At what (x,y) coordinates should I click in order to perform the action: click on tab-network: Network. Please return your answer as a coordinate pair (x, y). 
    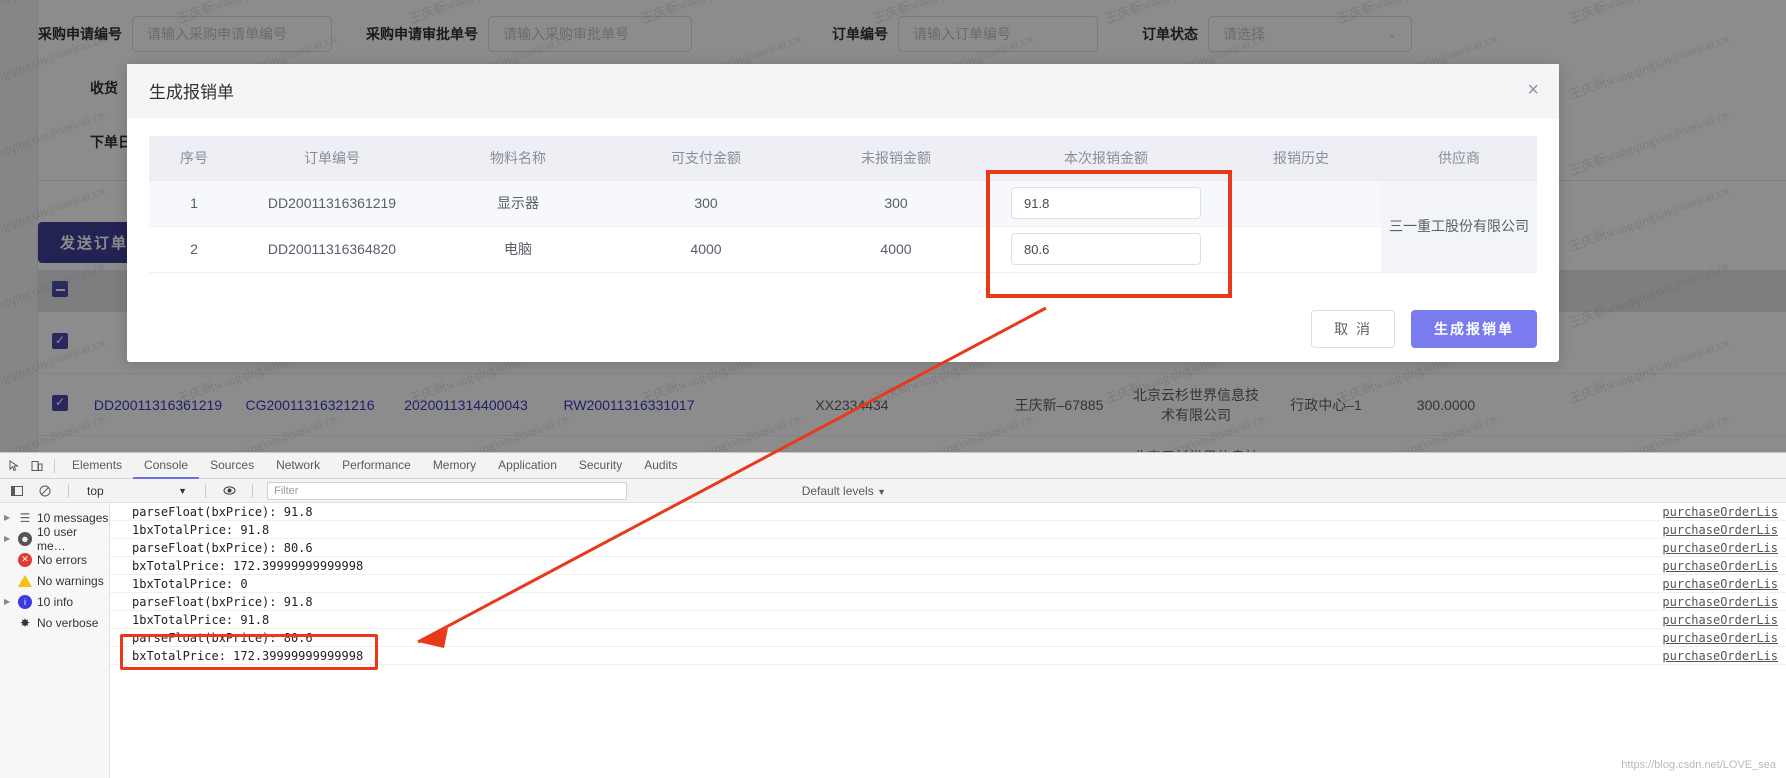
    Looking at the image, I should click on (298, 466).